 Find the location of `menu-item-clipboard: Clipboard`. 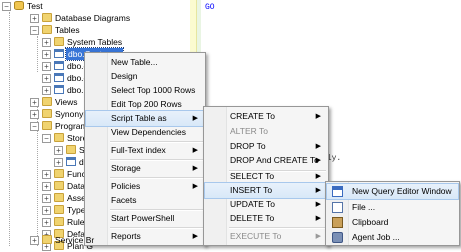

menu-item-clipboard: Clipboard is located at coordinates (392, 222).